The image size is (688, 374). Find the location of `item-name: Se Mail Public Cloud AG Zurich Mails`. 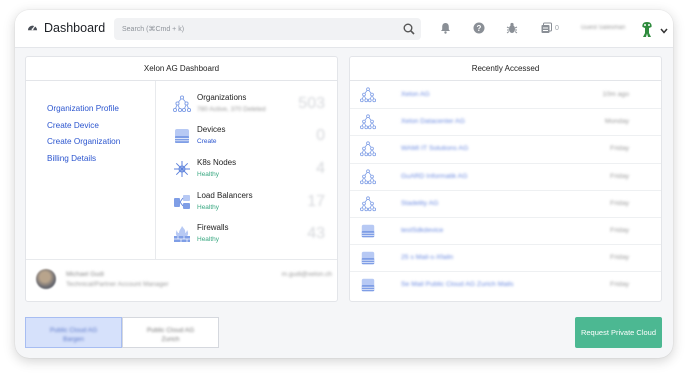

item-name: Se Mail Public Cloud AG Zurich Mails is located at coordinates (457, 284).